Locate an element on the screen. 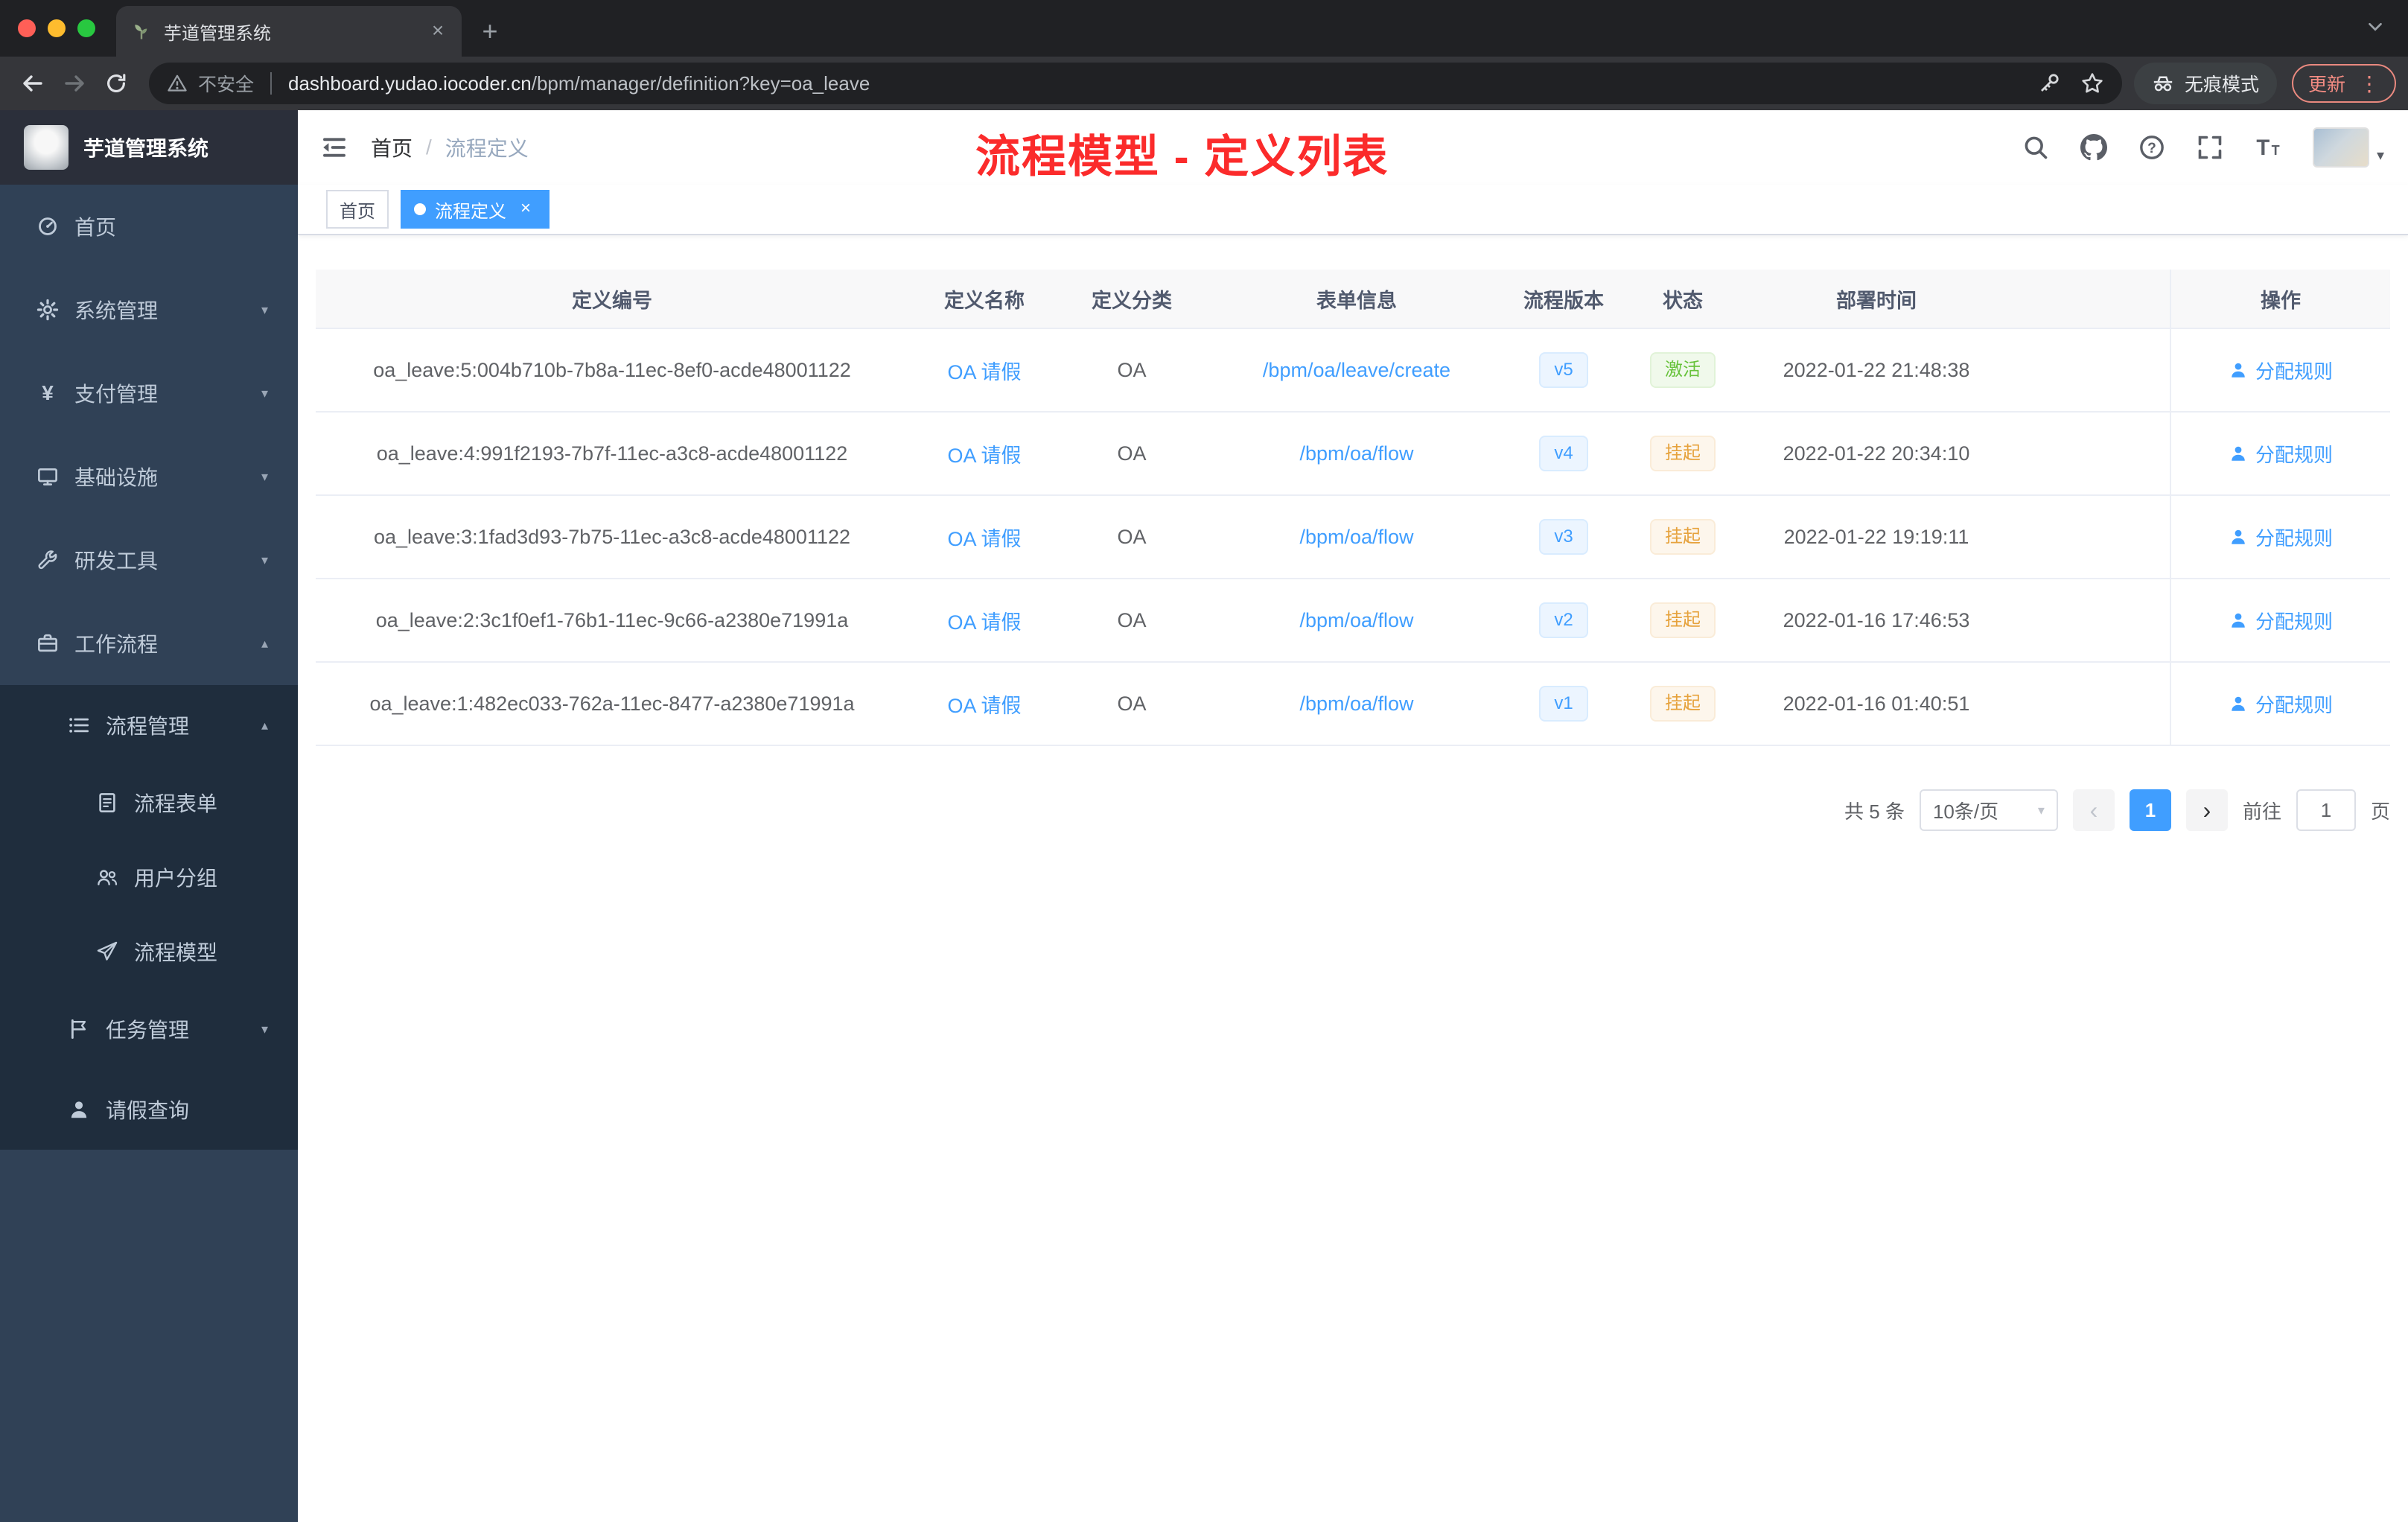 The image size is (2408, 1522). sidebar-item-label: 流程表单 is located at coordinates (176, 804).